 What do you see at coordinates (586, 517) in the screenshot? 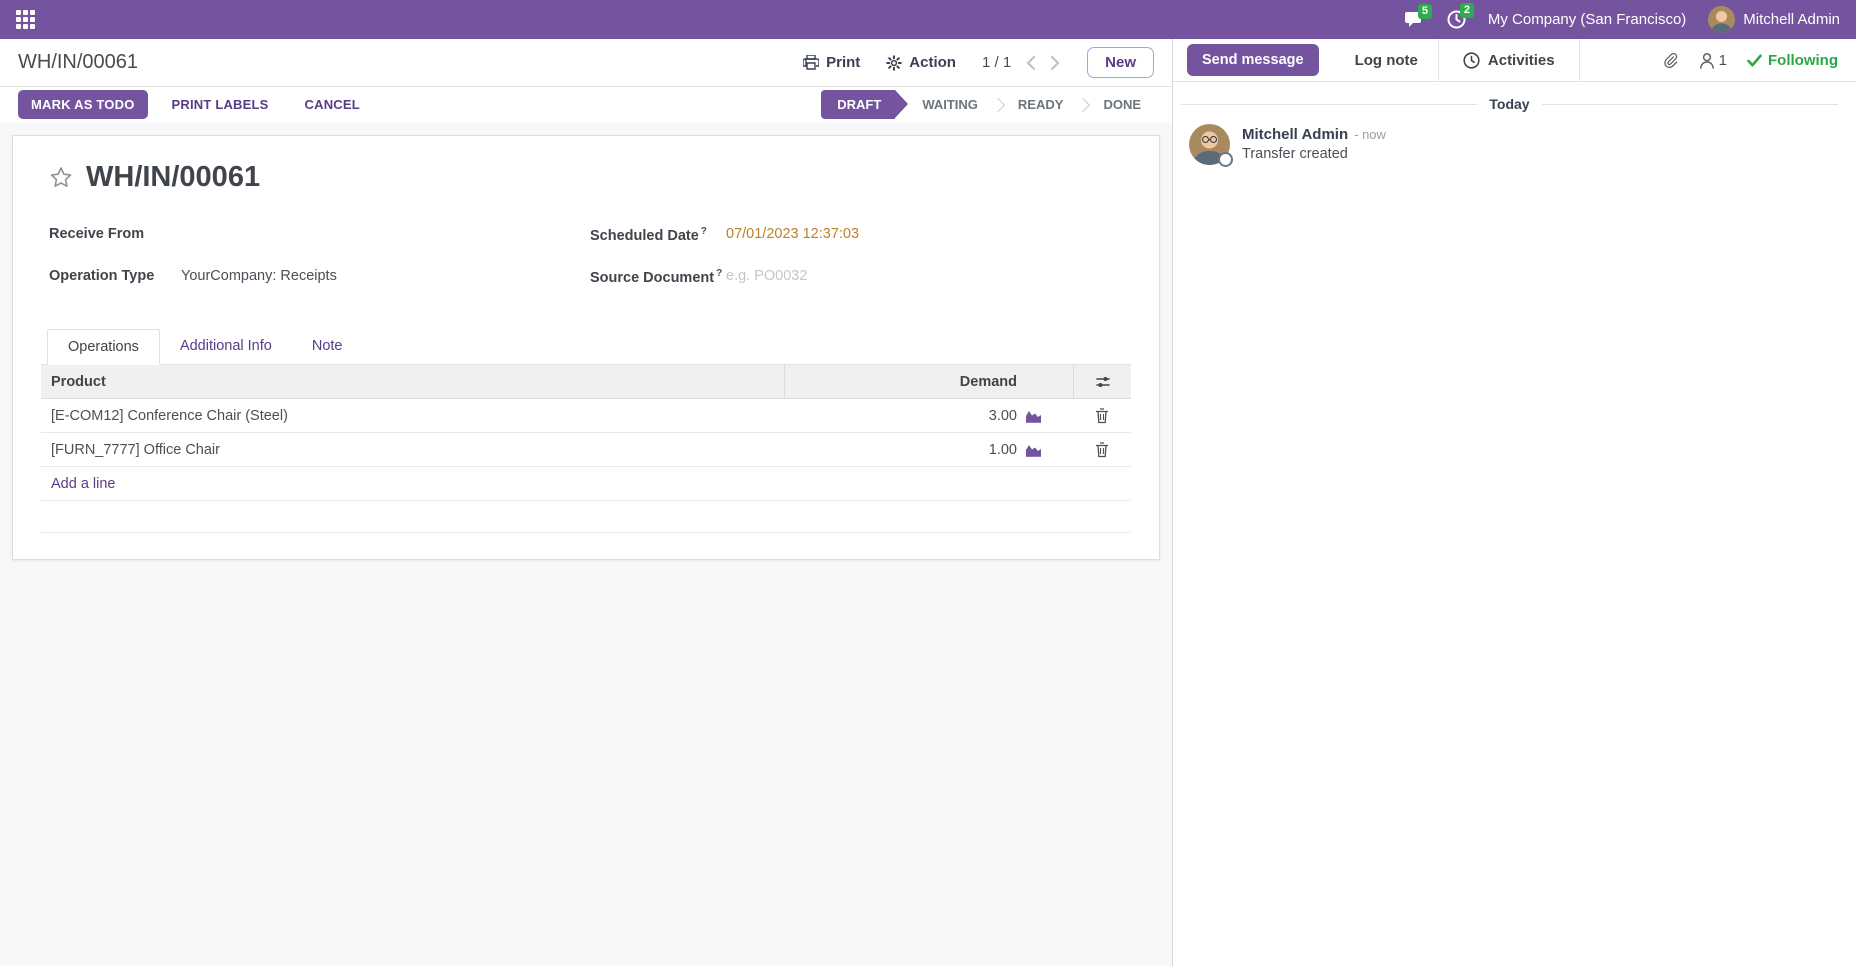
I see `empty-table-row` at bounding box center [586, 517].